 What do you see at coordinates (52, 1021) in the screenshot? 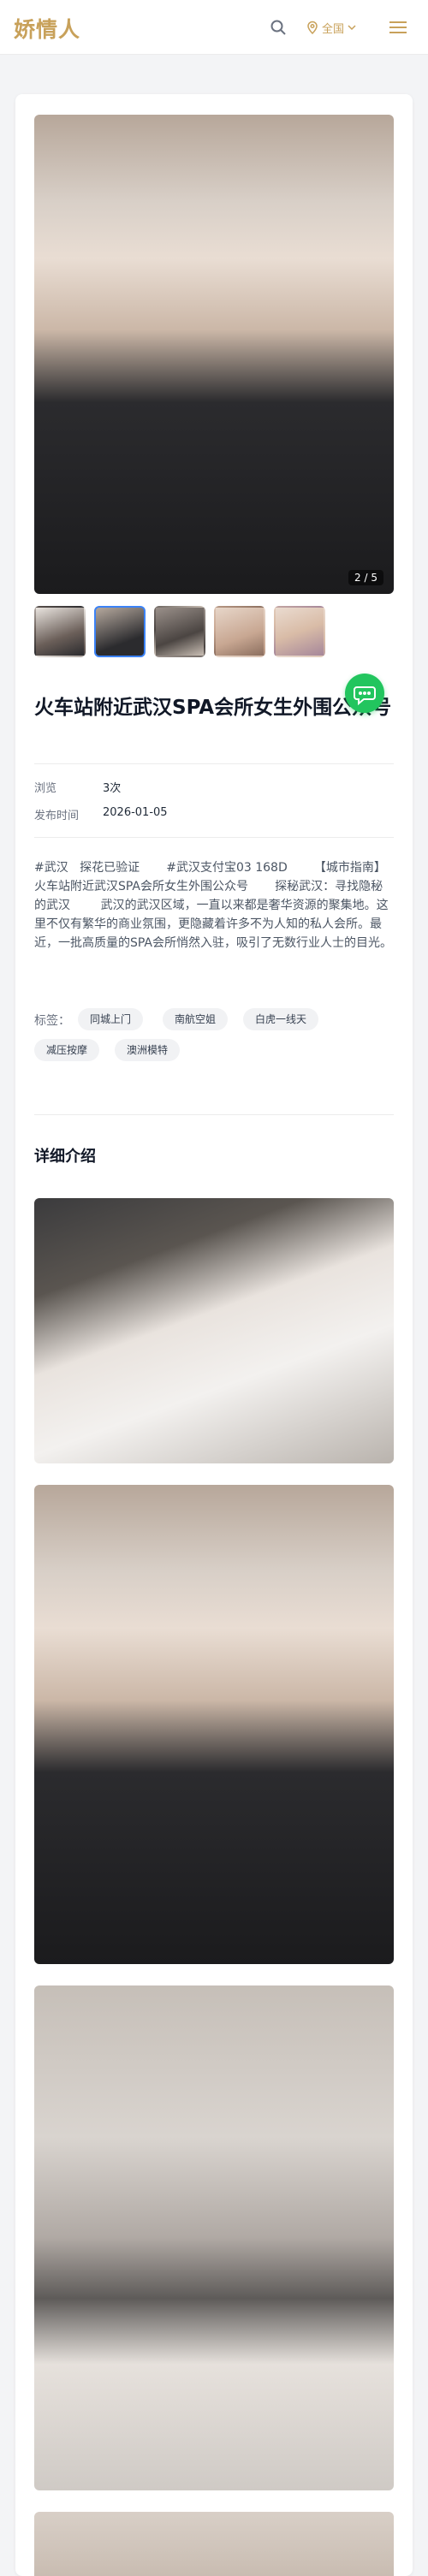
I see `tags-label: 标签：` at bounding box center [52, 1021].